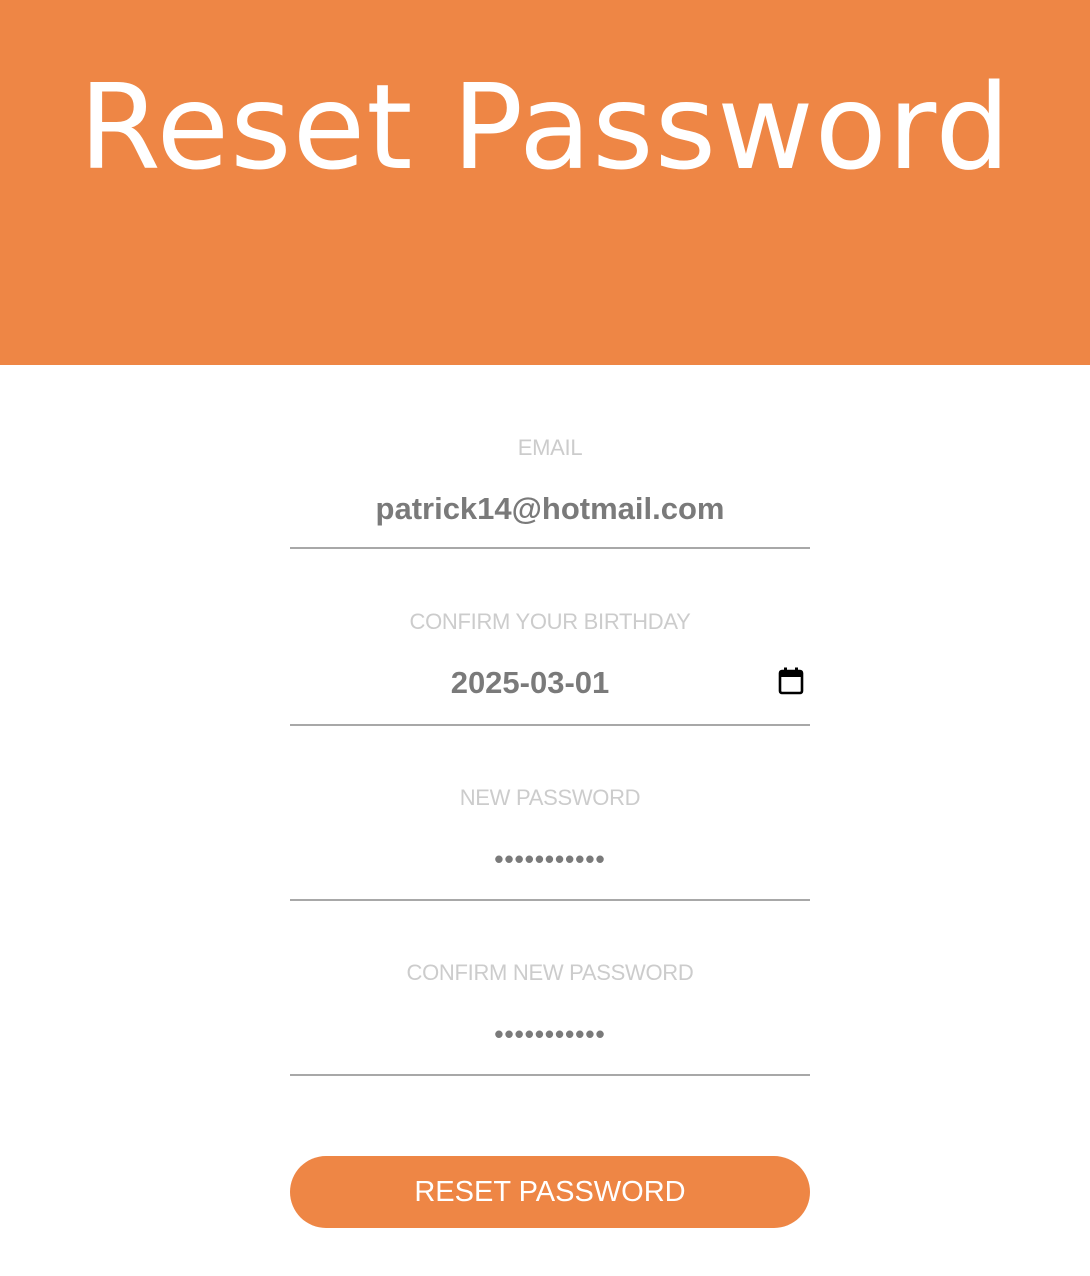 This screenshot has width=1090, height=1276. I want to click on birthday-label: CONFIRM YOUR BIRTHDAY, so click(550, 621).